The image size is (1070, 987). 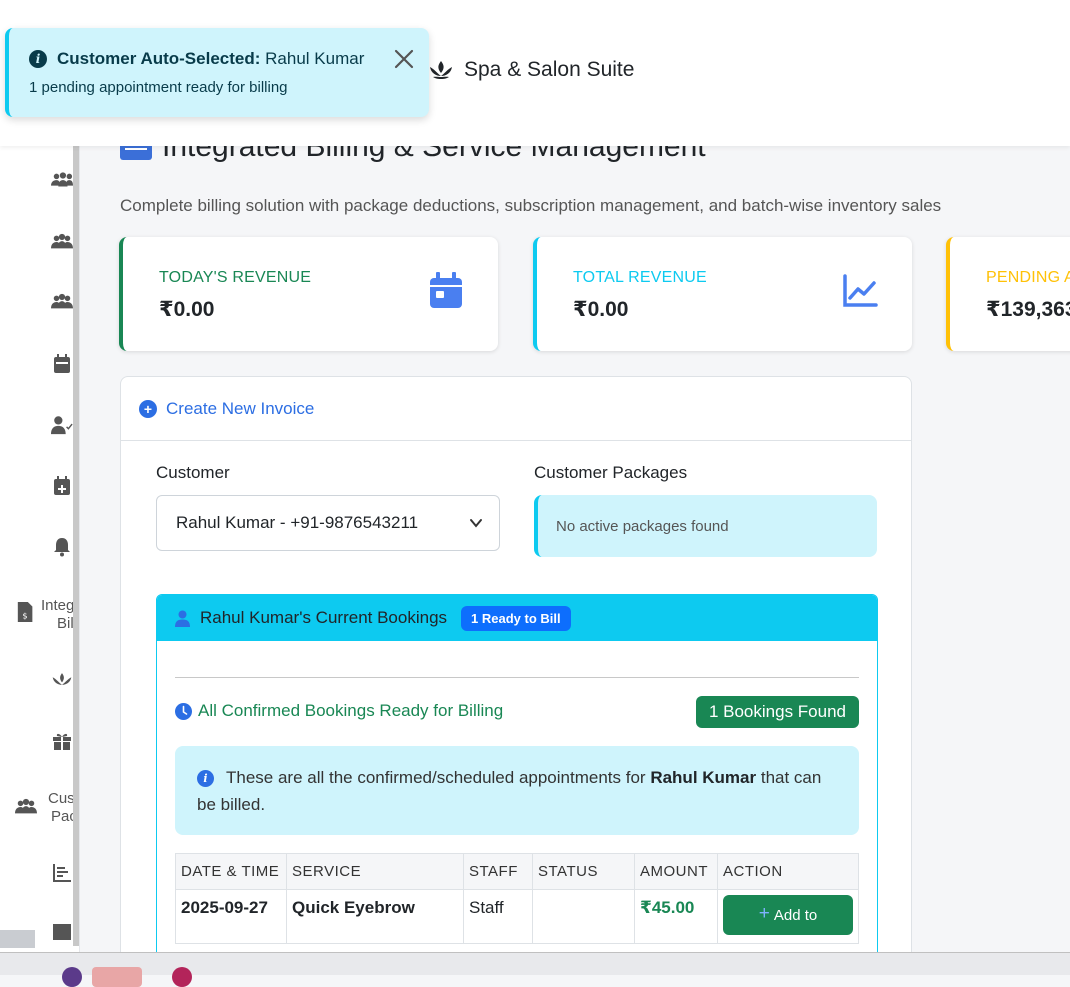 What do you see at coordinates (722, 294) in the screenshot?
I see `stat-card-total-revenue: TOTAL REVENUE ₹0.00` at bounding box center [722, 294].